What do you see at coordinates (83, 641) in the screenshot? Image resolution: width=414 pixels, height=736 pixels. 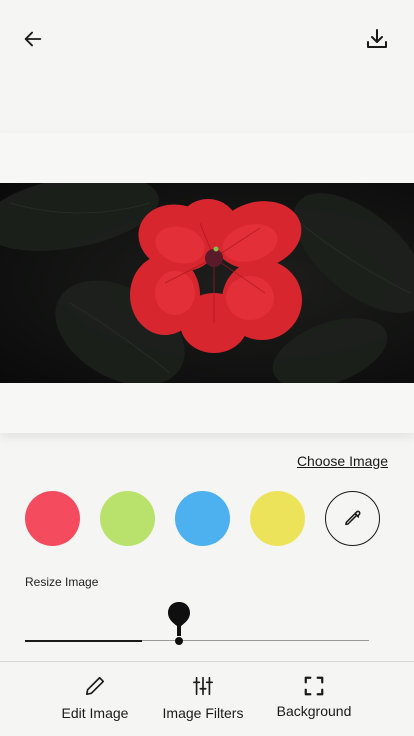 I see `slider-fill` at bounding box center [83, 641].